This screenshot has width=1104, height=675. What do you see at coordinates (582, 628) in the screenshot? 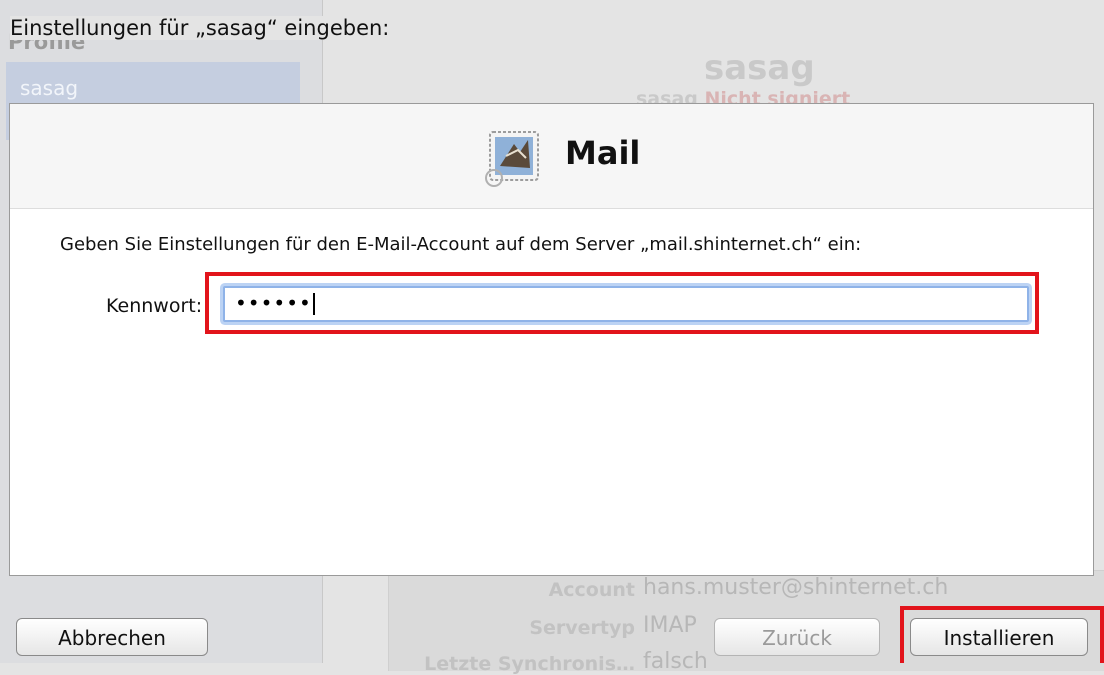
I see `detail-label-servertyp: Servertyp` at bounding box center [582, 628].